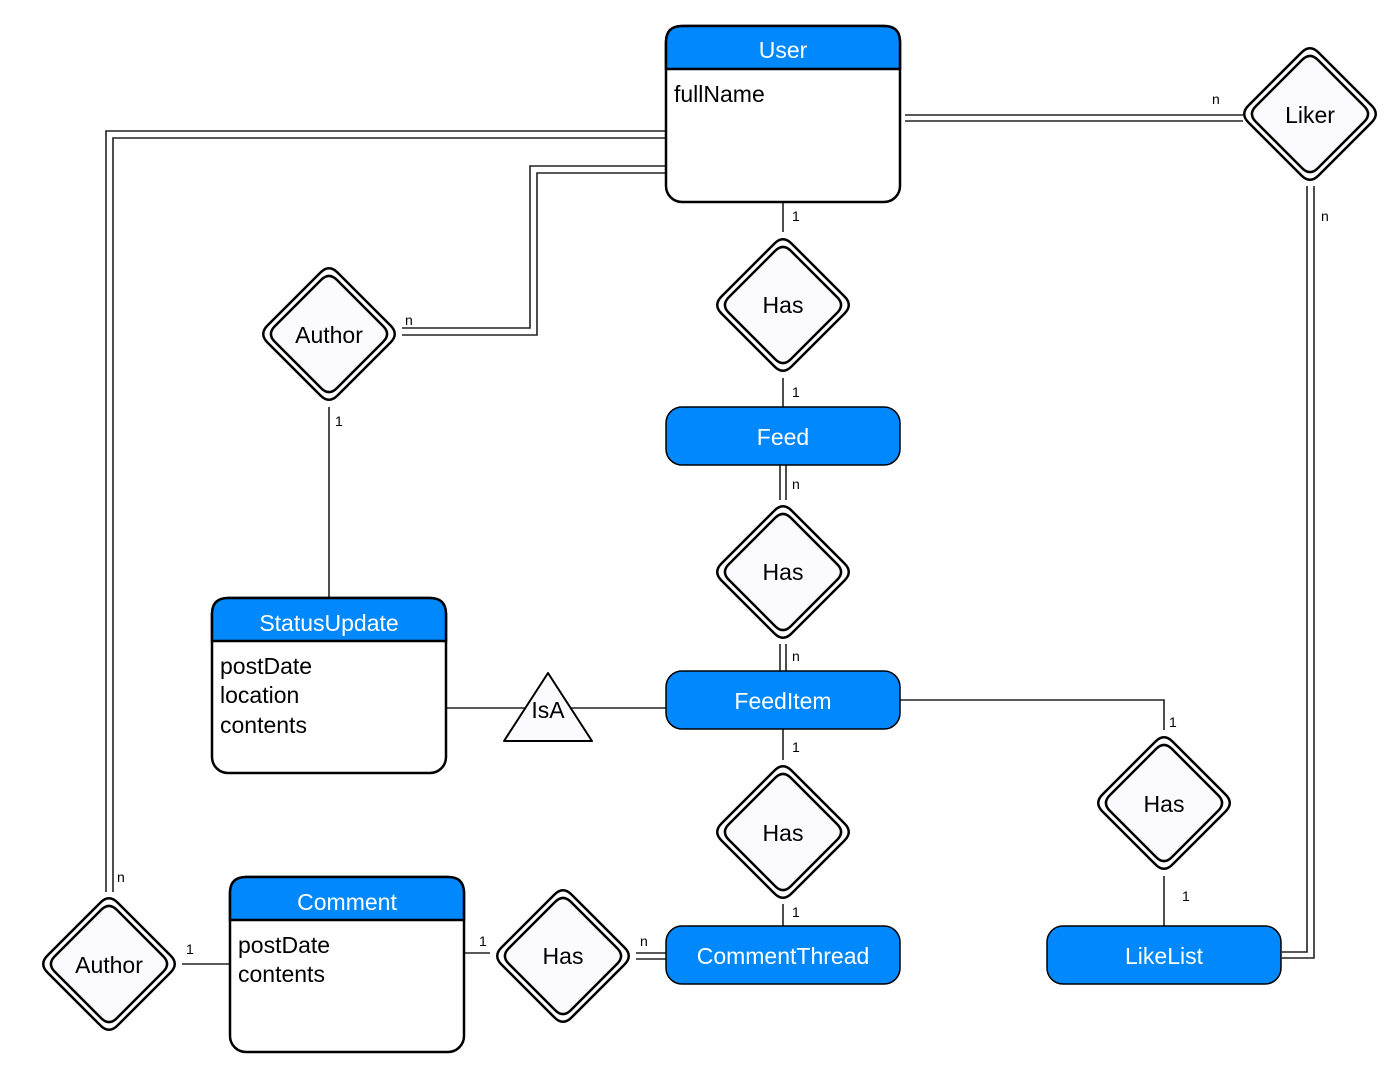  I want to click on entity-statusupdate: StatusUpdate postDate location contents, so click(329, 685).